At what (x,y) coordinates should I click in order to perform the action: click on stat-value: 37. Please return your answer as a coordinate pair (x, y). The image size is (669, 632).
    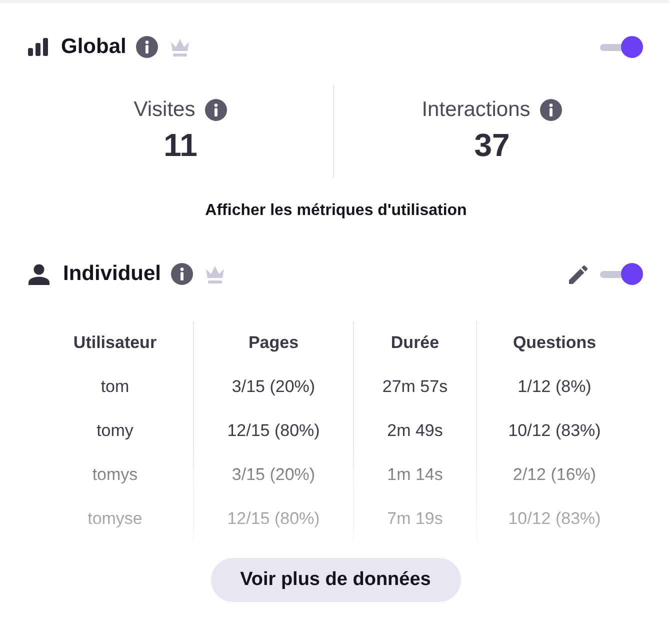
    Looking at the image, I should click on (492, 145).